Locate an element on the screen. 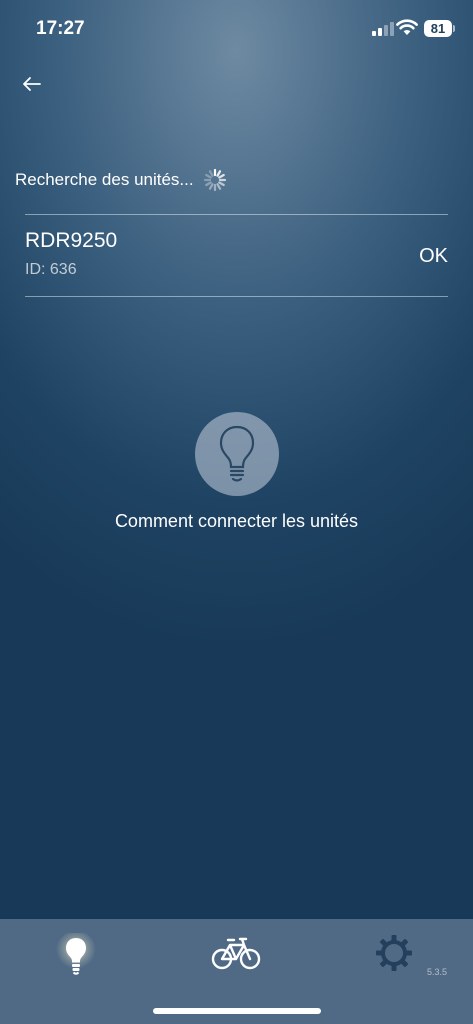 This screenshot has height=1024, width=473. bicycle-icon is located at coordinates (236, 953).